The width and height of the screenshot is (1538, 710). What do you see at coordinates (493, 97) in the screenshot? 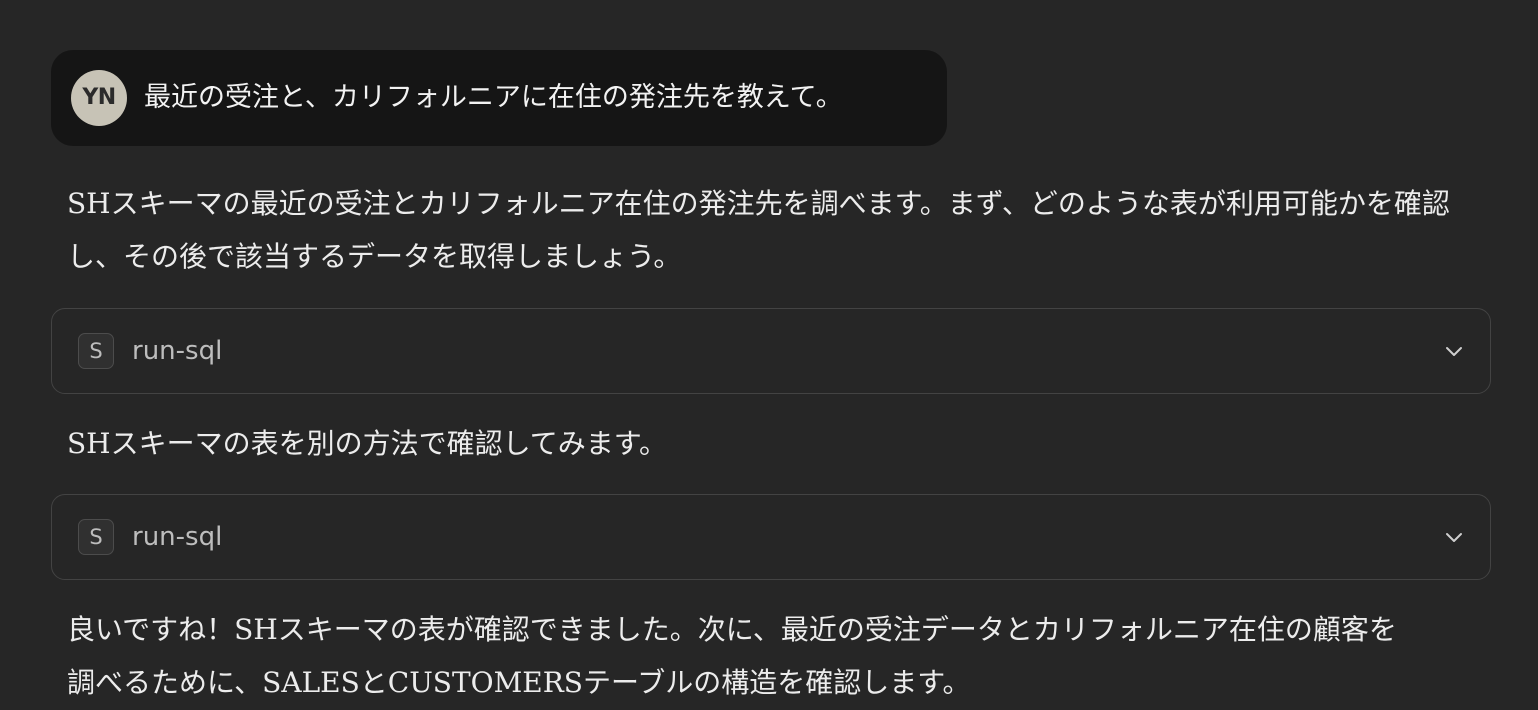
I see `user-message-text: 最近の受注と、カリフォルニアに在住の発注先を教えて。` at bounding box center [493, 97].